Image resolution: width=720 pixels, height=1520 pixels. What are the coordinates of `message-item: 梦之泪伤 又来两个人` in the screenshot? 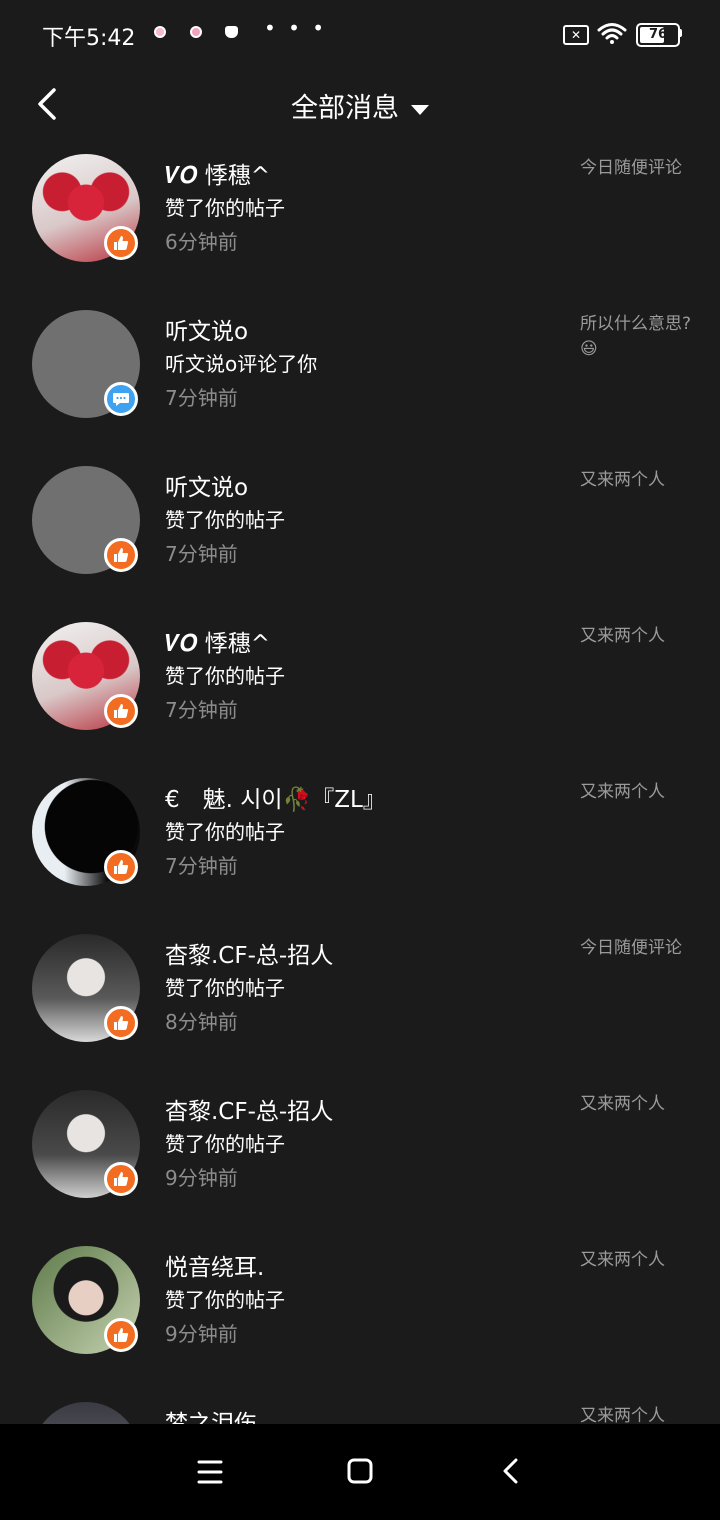 It's located at (360, 1406).